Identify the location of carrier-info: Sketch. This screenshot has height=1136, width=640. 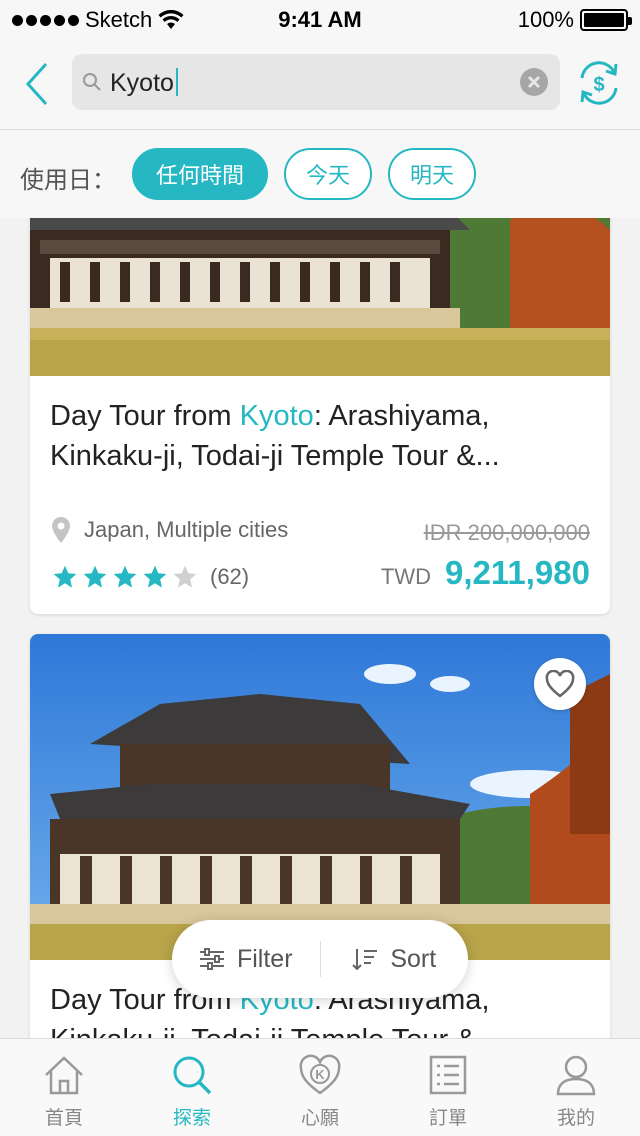
(98, 20).